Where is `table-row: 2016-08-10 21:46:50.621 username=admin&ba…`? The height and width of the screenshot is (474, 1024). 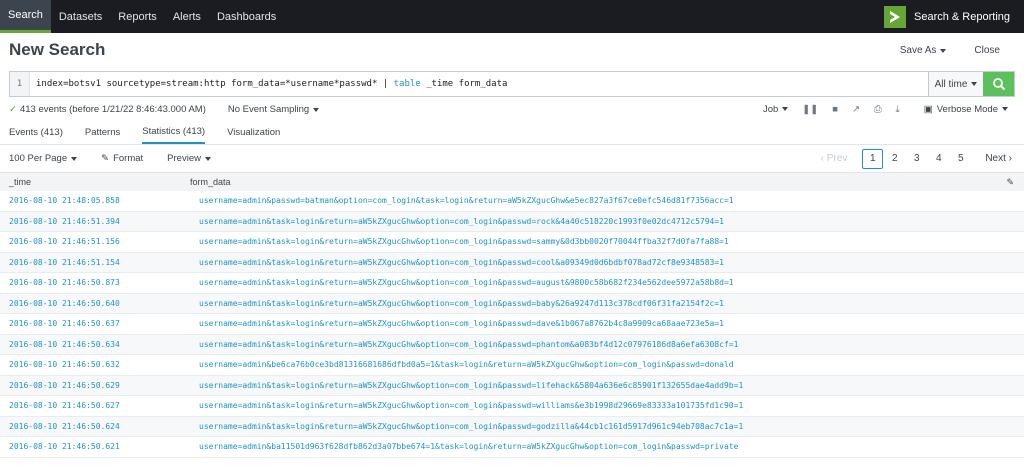
table-row: 2016-08-10 21:46:50.621 username=admin&ba… is located at coordinates (512, 447).